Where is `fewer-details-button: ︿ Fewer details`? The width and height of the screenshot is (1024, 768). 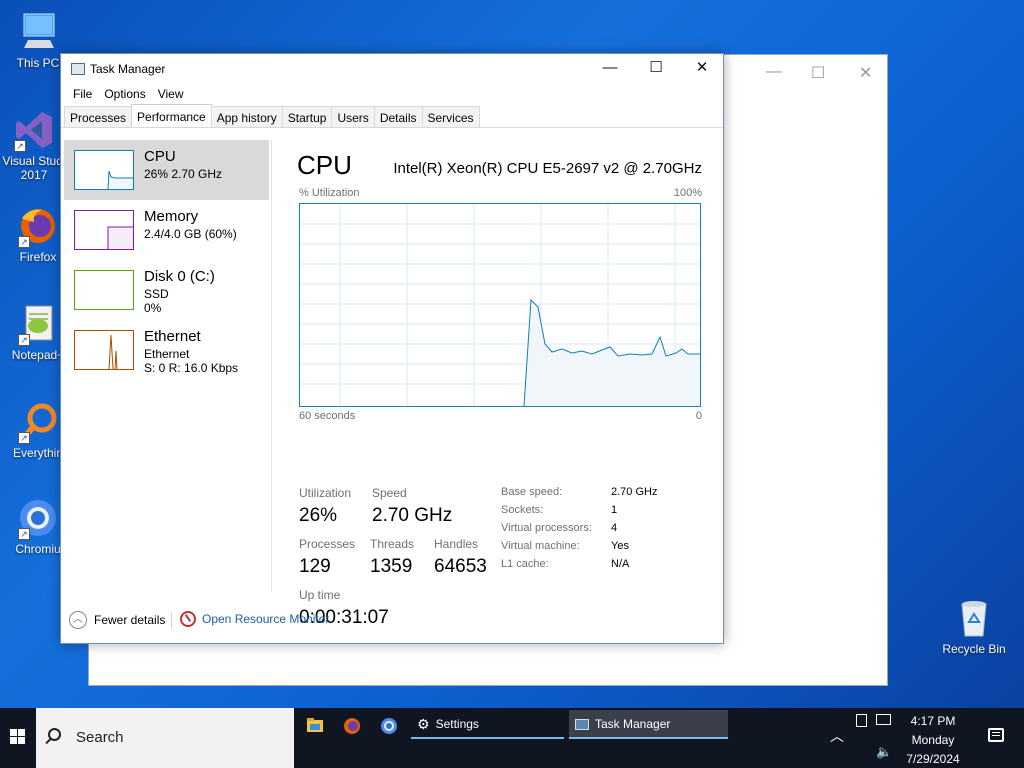
fewer-details-button: ︿ Fewer details is located at coordinates (117, 620).